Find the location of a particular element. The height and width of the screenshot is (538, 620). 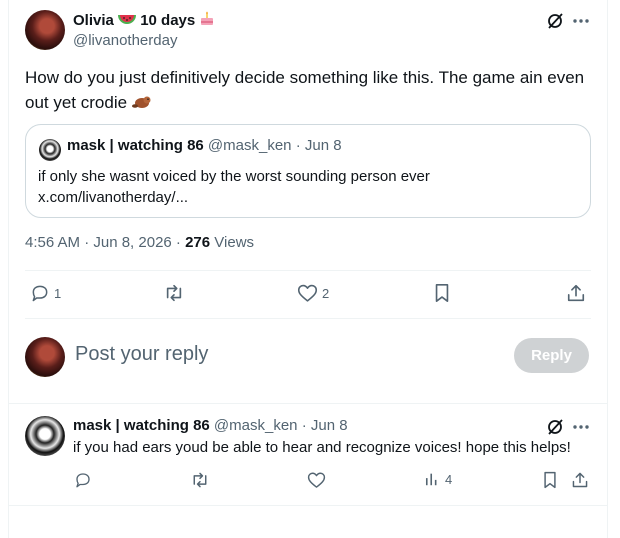

beaver-emoji-icon is located at coordinates (141, 104).